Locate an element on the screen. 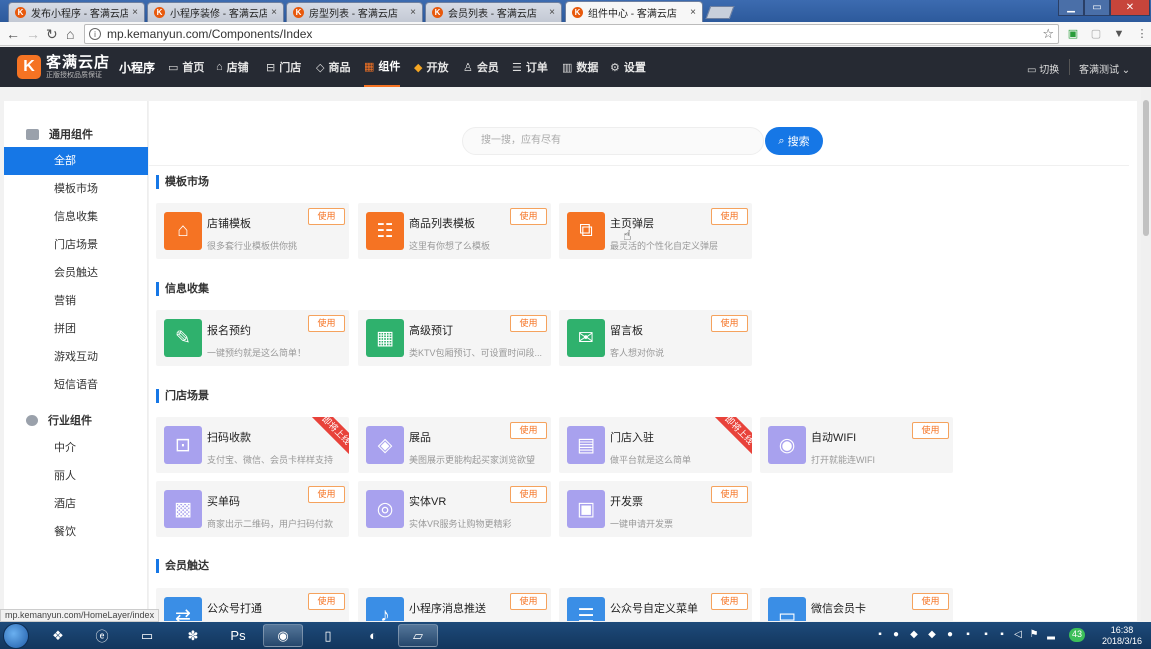  browser-tab: K 发布小程序 - 客满云店 × is located at coordinates (76, 12).